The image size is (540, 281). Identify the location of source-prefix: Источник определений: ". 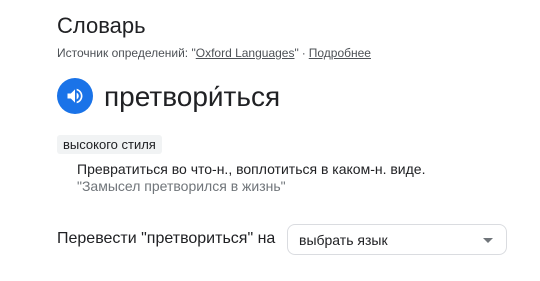
(126, 53).